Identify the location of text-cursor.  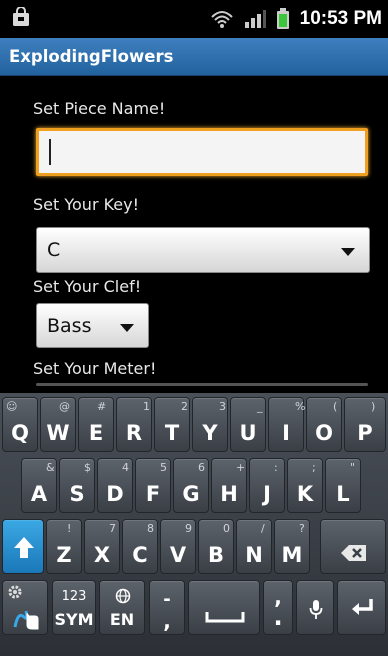
(50, 152).